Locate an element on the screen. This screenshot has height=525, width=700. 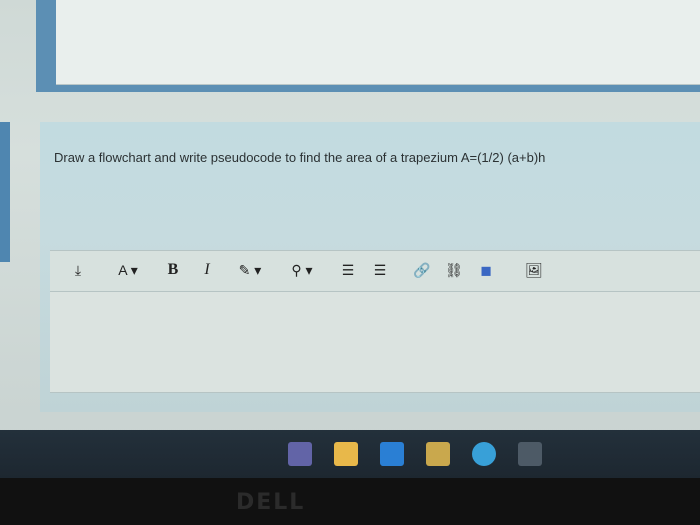
media-button: ◼ is located at coordinates (486, 270).